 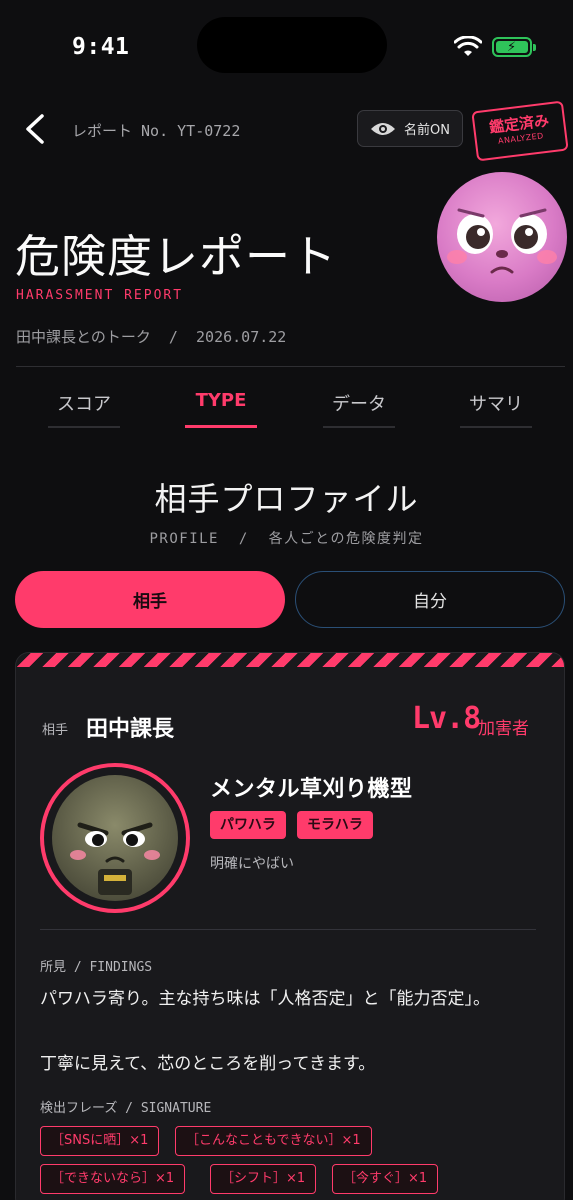 I want to click on wifi-icon, so click(x=468, y=46).